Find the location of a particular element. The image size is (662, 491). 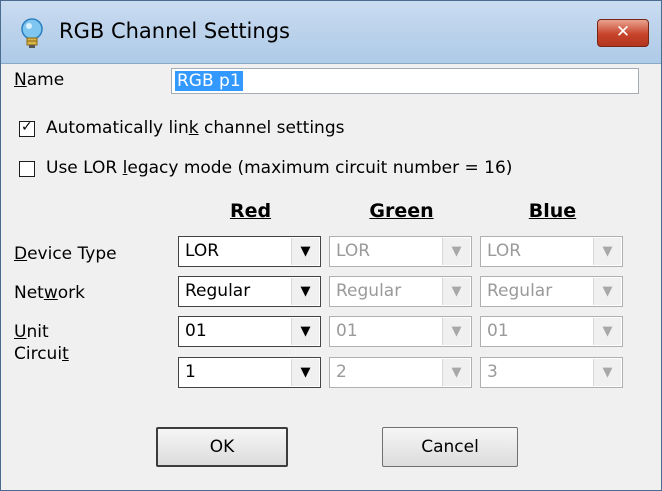

circuit-blue-value: 3 is located at coordinates (492, 372).